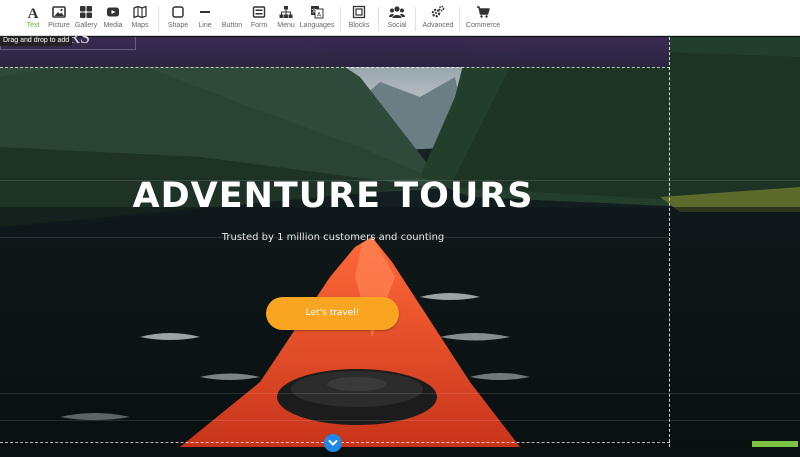 Image resolution: width=800 pixels, height=457 pixels. What do you see at coordinates (669, 242) in the screenshot?
I see `section-guide-right` at bounding box center [669, 242].